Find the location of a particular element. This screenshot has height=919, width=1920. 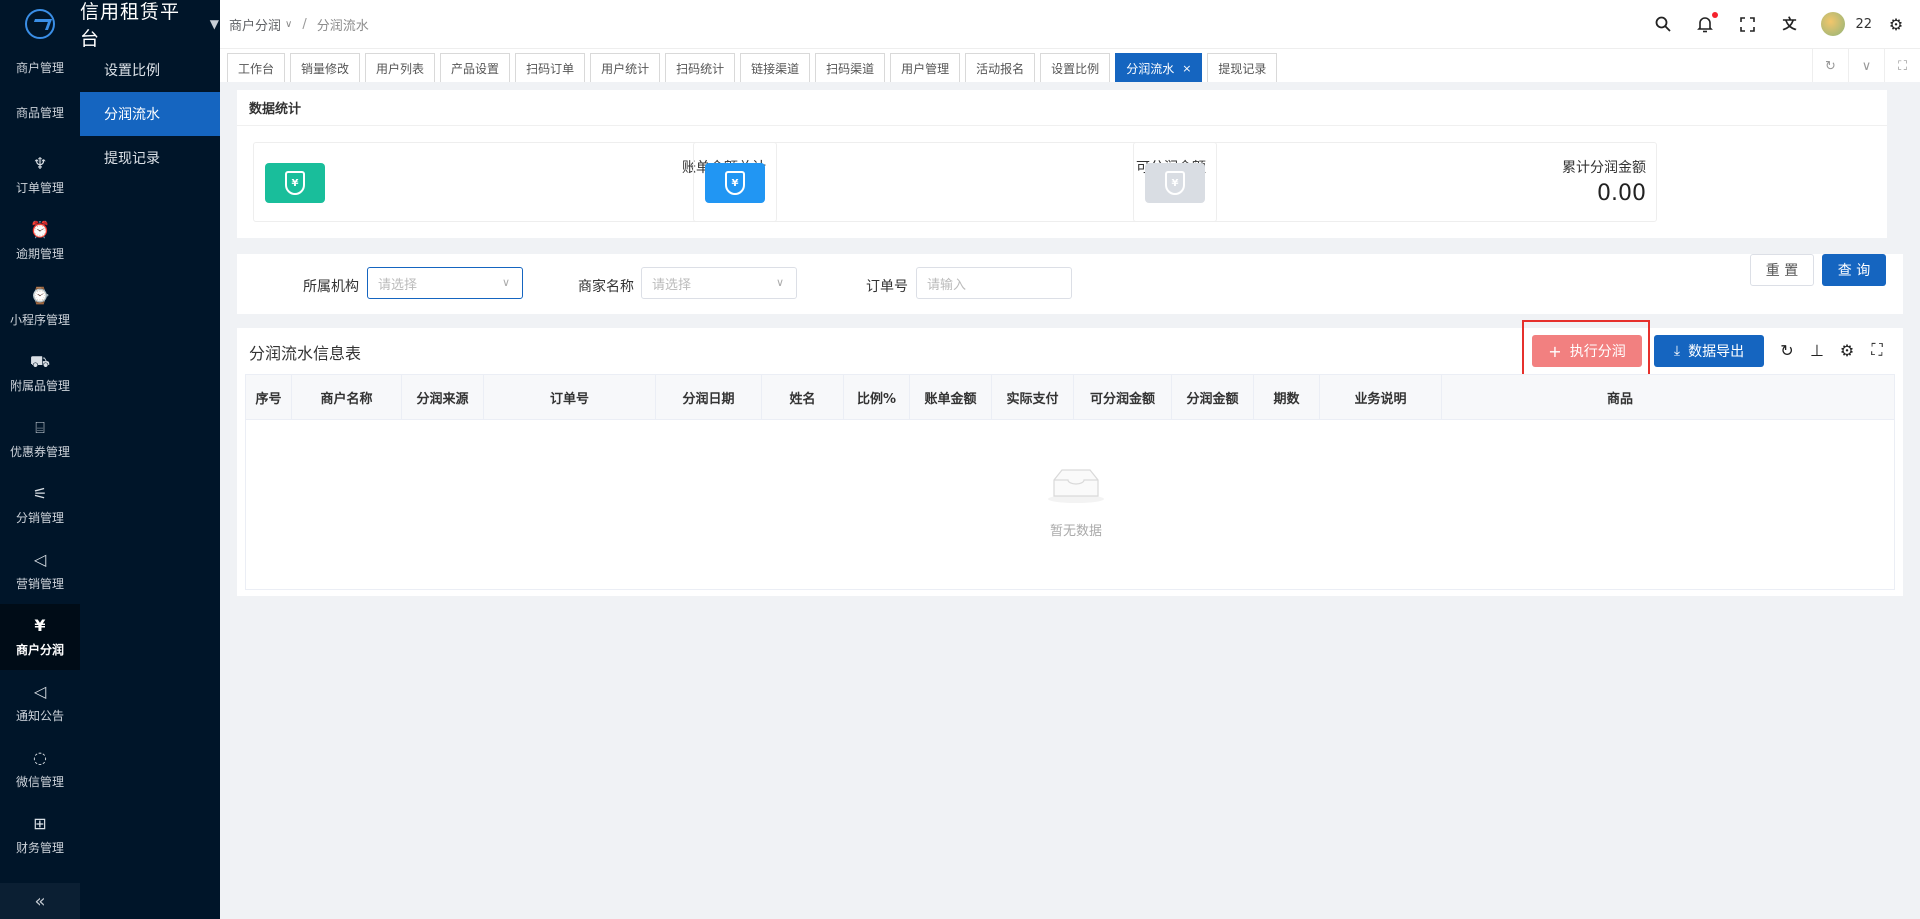

tab-0: 工作台 is located at coordinates (256, 67).